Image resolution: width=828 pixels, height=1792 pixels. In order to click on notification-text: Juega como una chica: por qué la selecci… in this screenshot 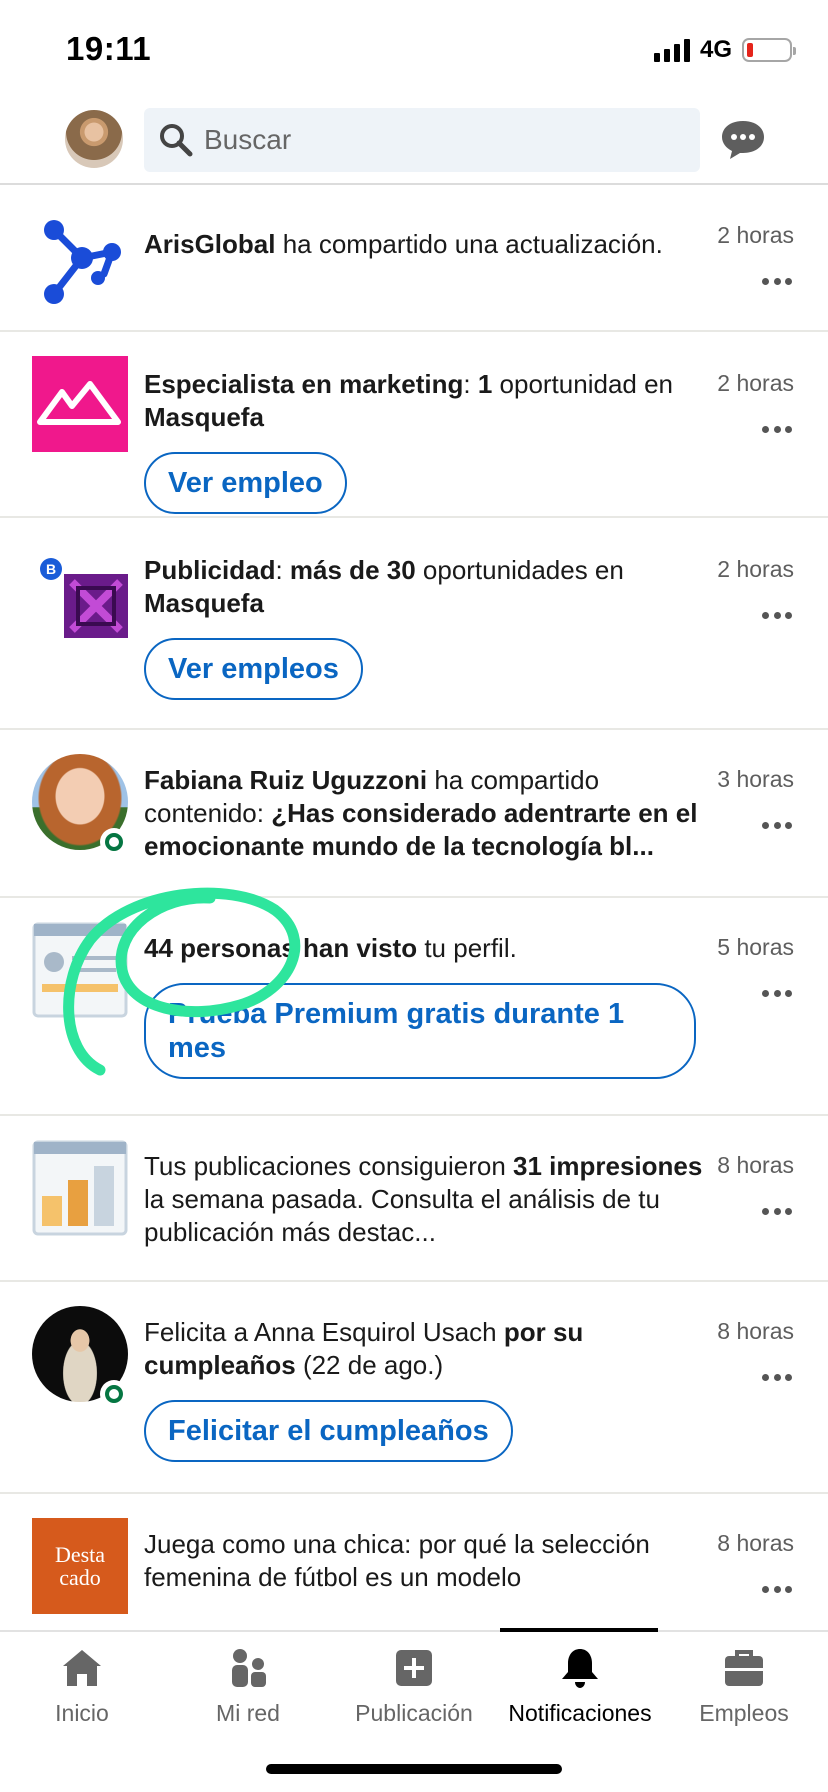, I will do `click(397, 1560)`.